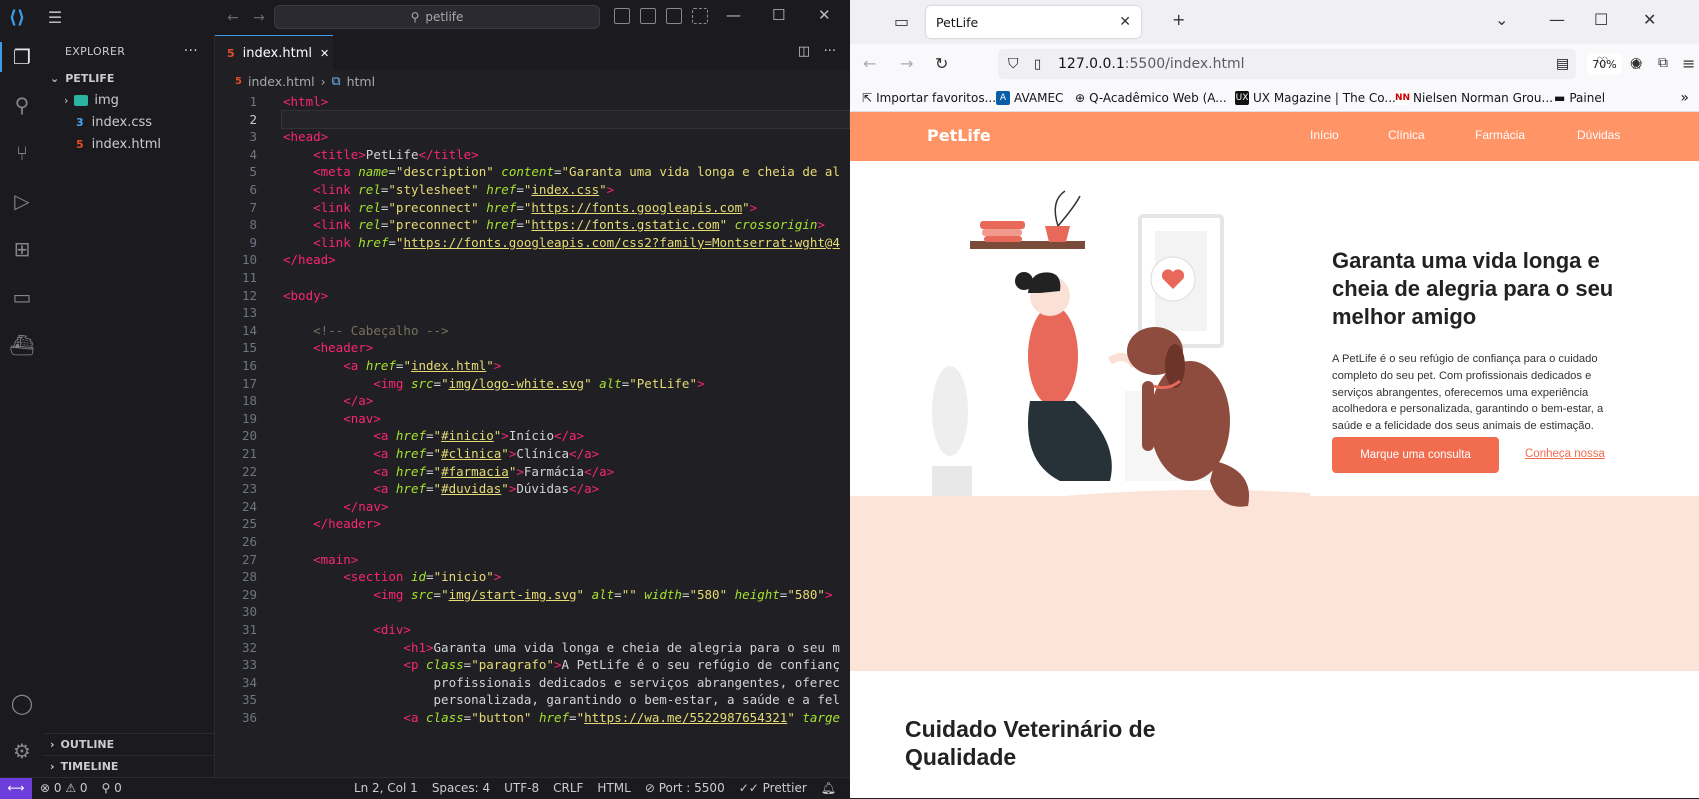  Describe the element at coordinates (437, 17) in the screenshot. I see `command-center-search: ⚲ petlife` at that location.